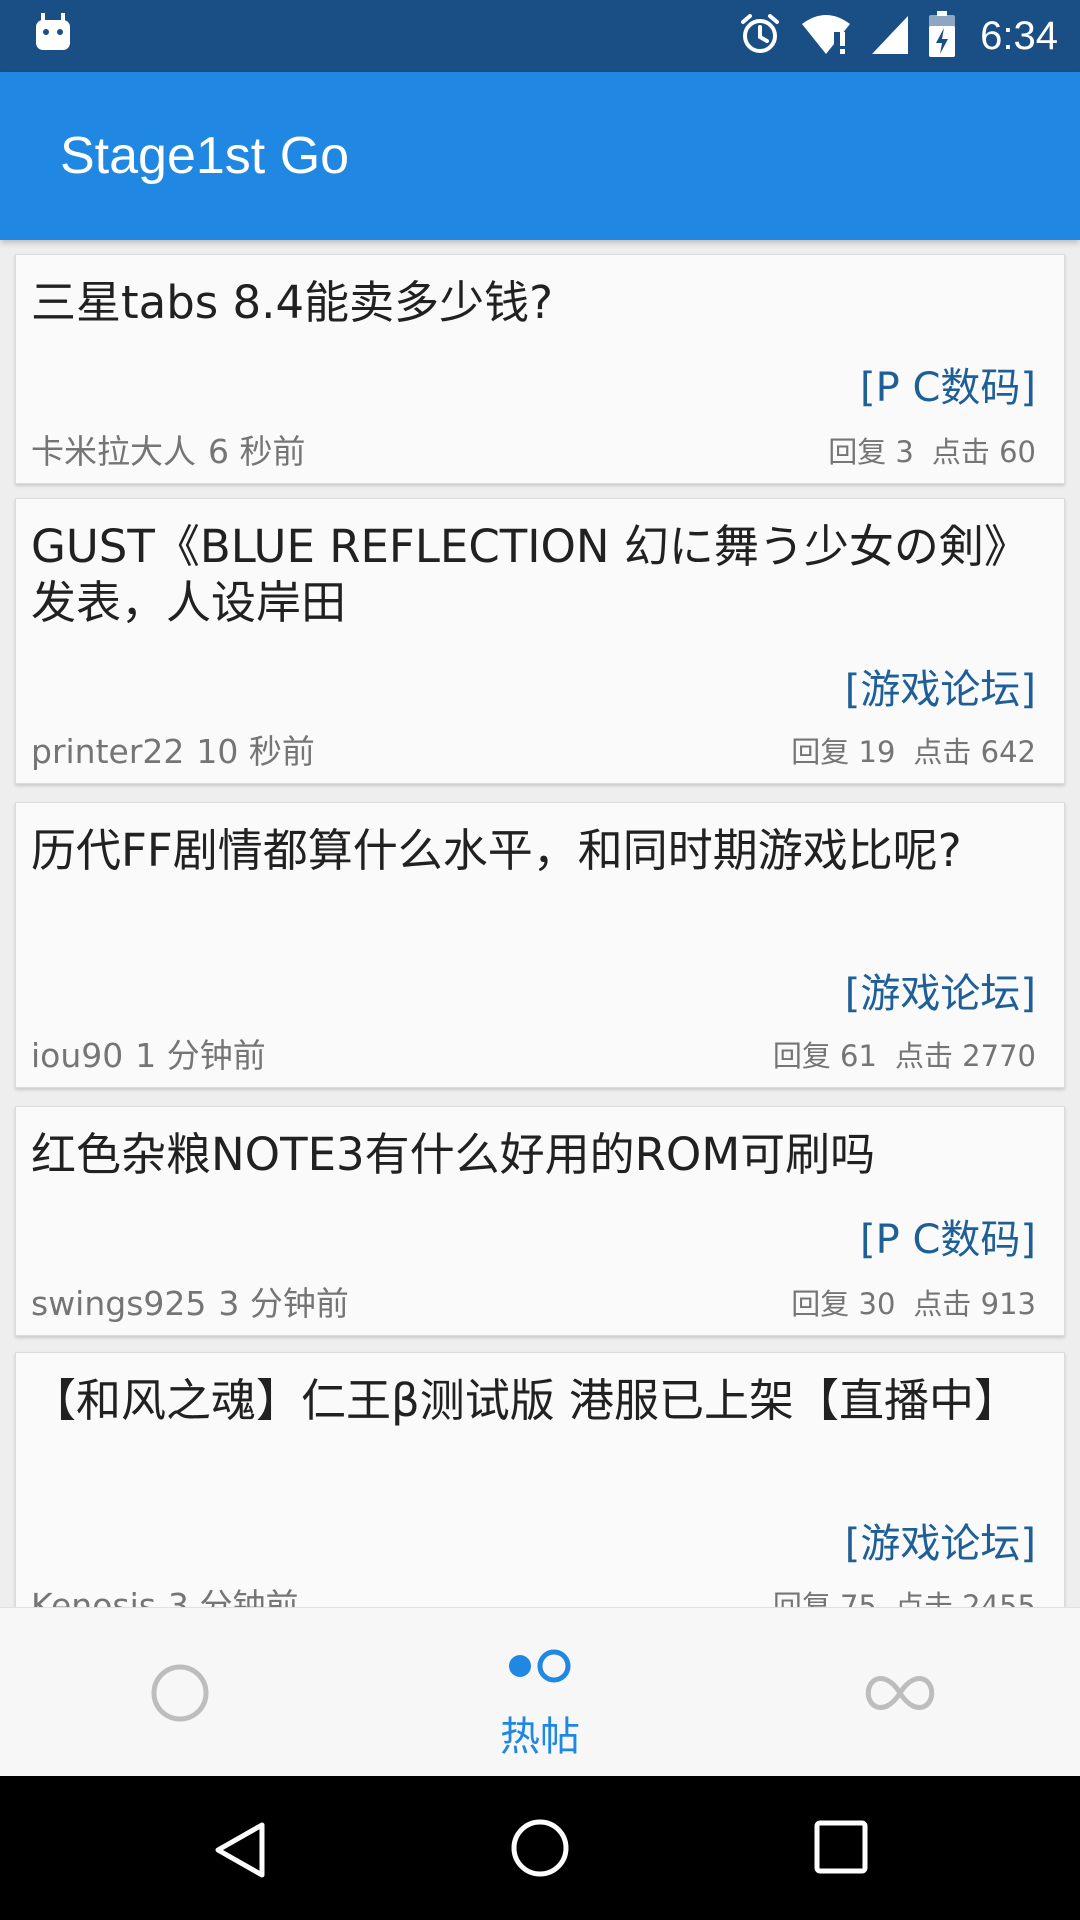  What do you see at coordinates (200, 1055) in the screenshot?
I see `post-time: 1 分钟前` at bounding box center [200, 1055].